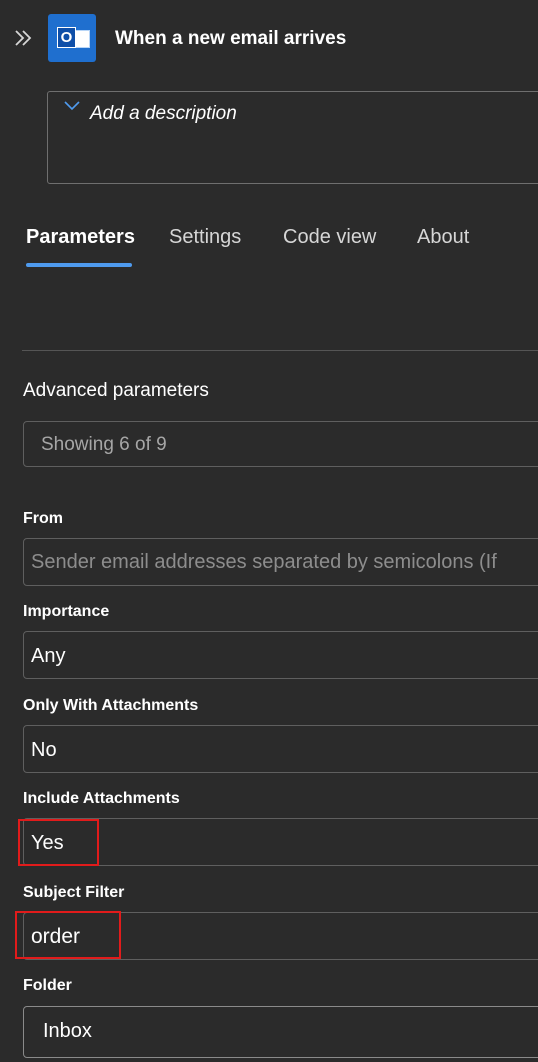 This screenshot has width=538, height=1062. What do you see at coordinates (56, 936) in the screenshot?
I see `subject-filter-value: order` at bounding box center [56, 936].